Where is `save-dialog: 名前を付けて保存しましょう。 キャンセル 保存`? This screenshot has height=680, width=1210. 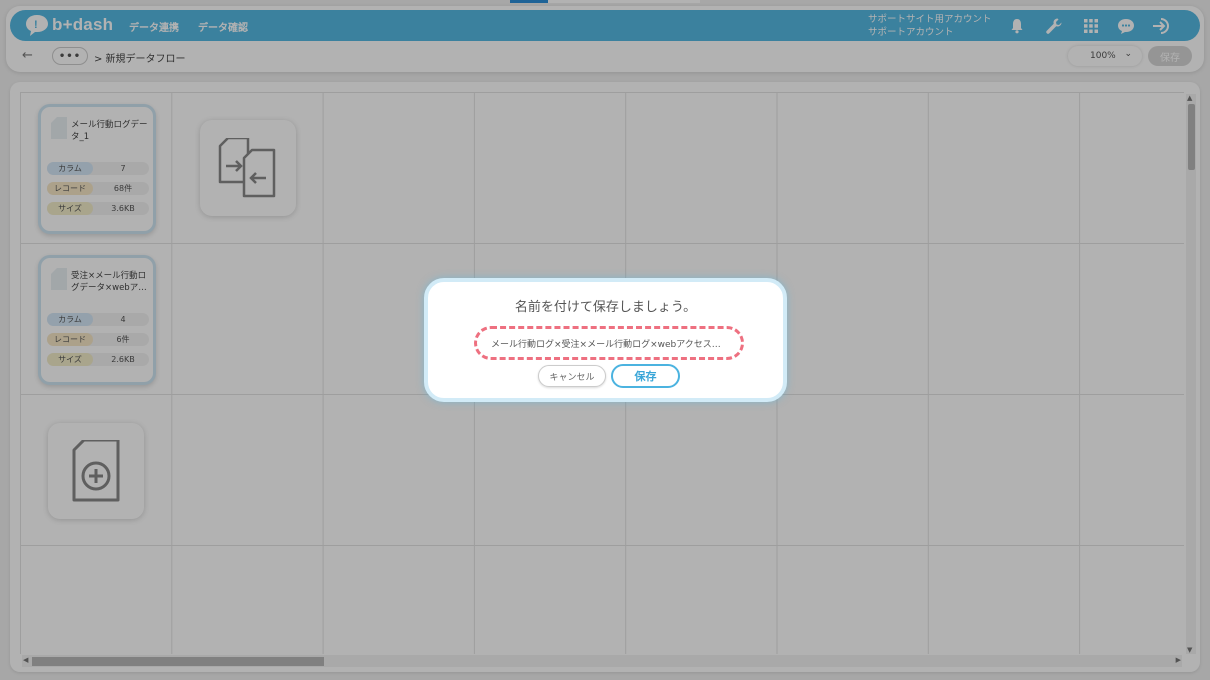
save-dialog: 名前を付けて保存しましょう。 キャンセル 保存 is located at coordinates (605, 340).